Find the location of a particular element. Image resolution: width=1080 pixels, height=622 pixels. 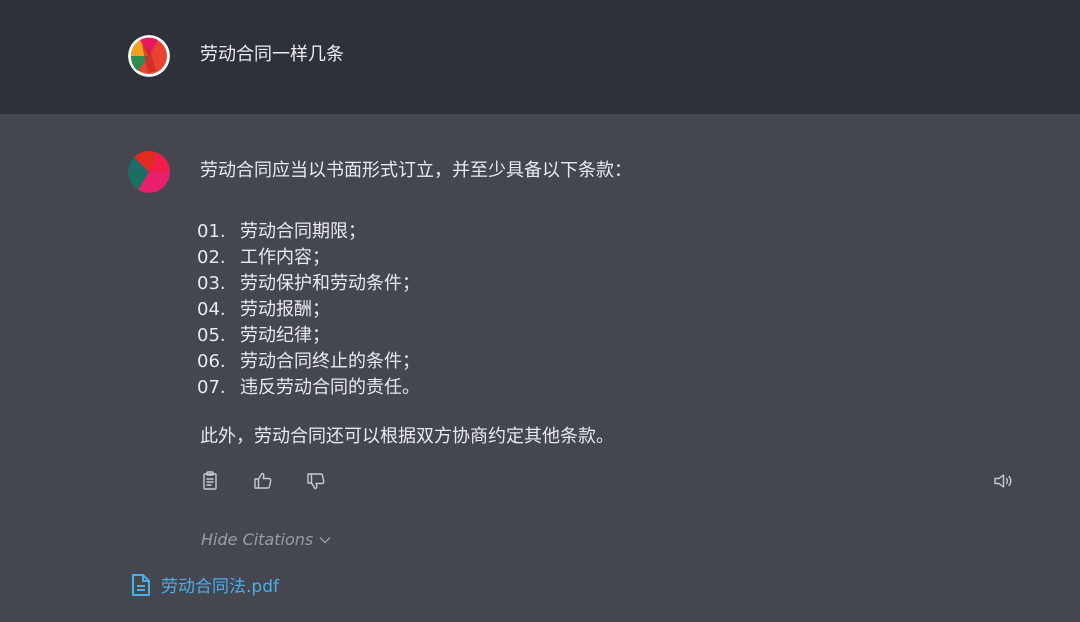

hide-citations-label: Hide Citations is located at coordinates (257, 539).